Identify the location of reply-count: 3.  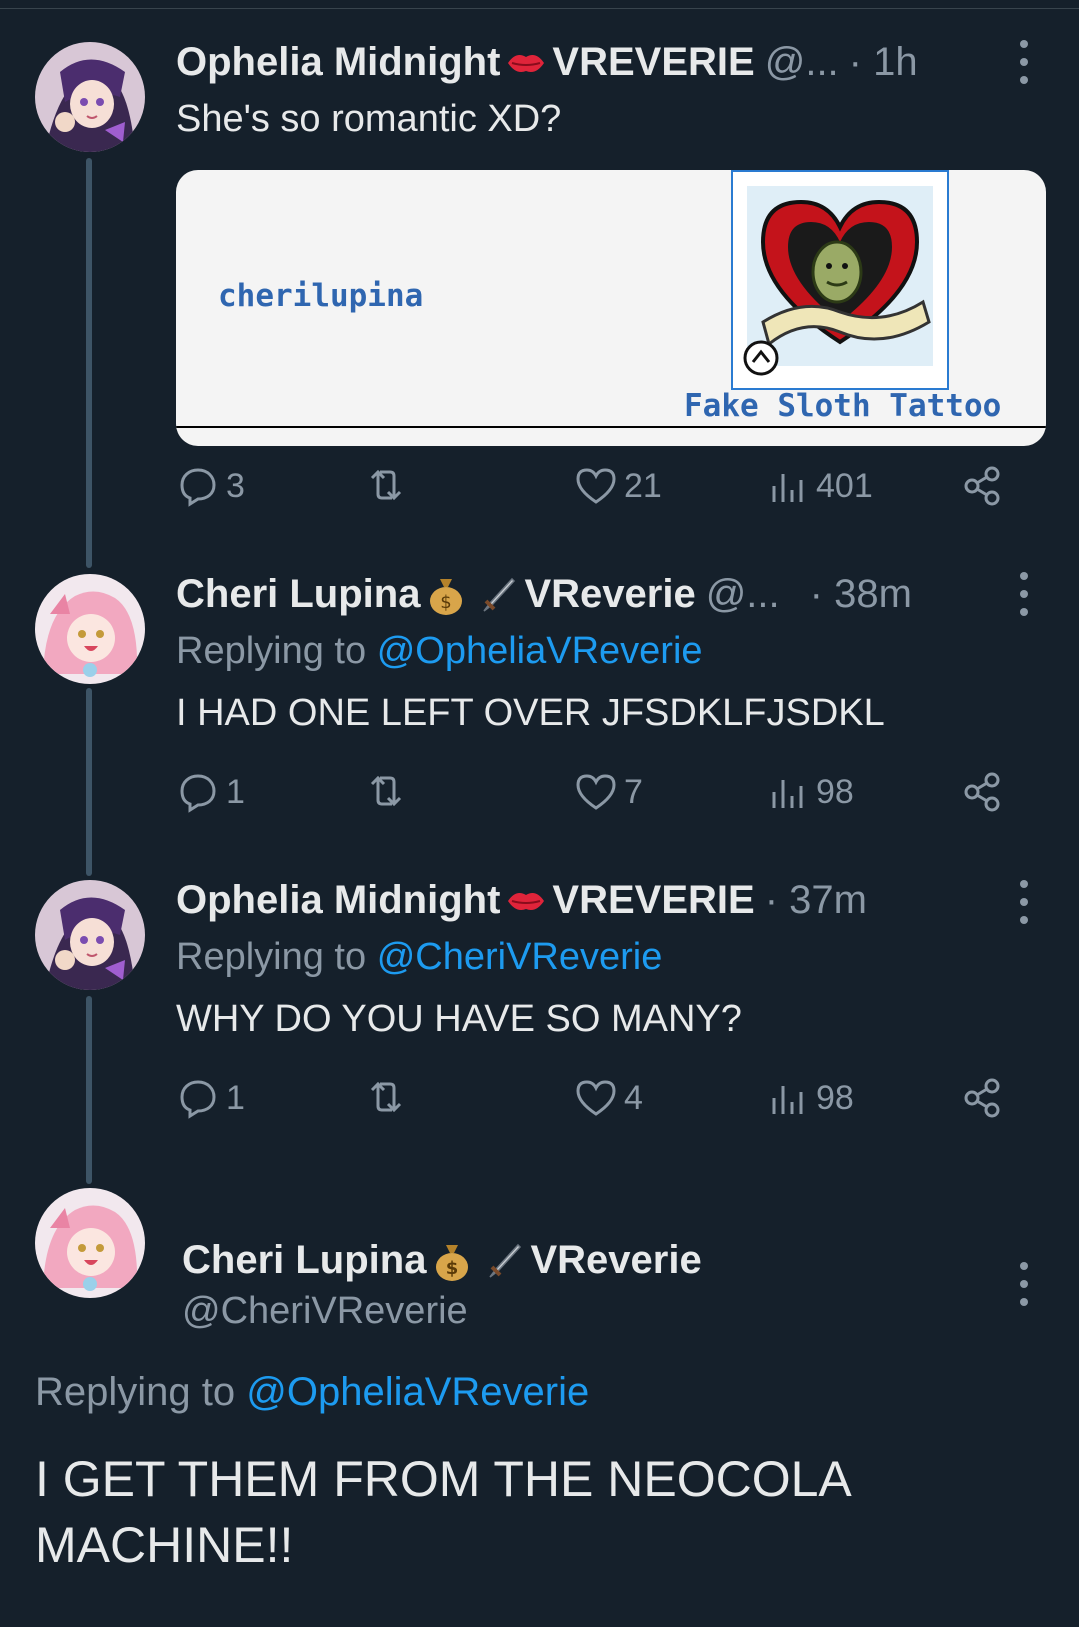
(235, 485).